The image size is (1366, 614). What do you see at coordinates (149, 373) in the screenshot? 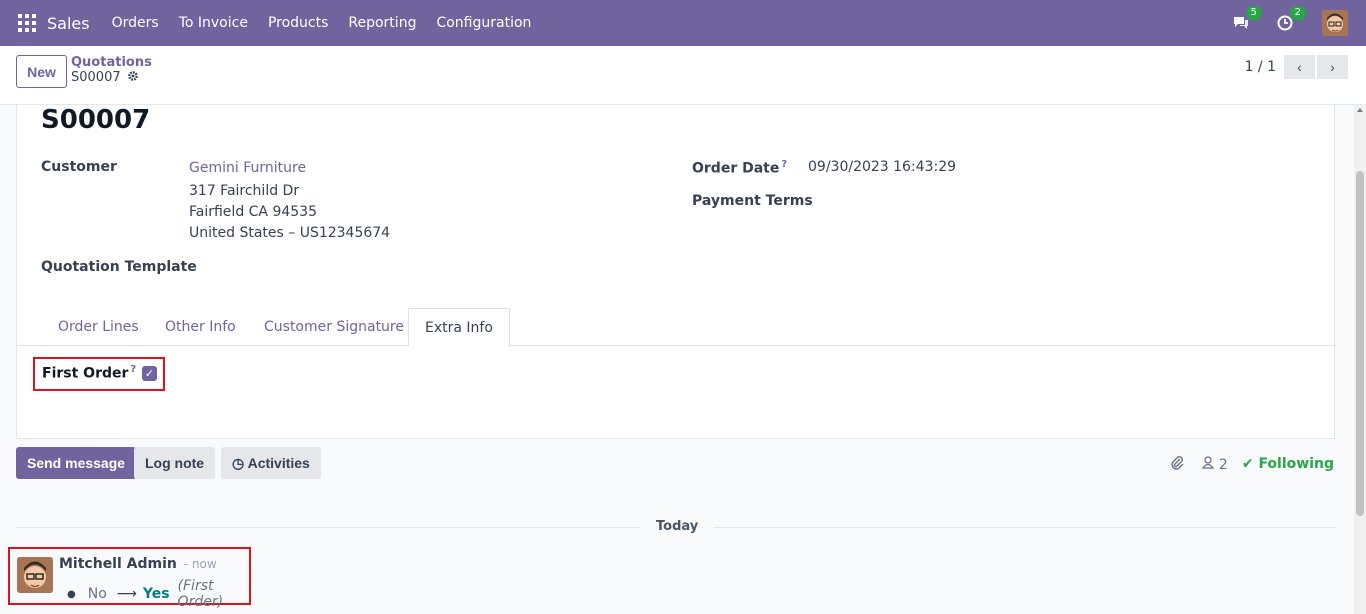
I see `first-order-checkbox: ✓` at bounding box center [149, 373].